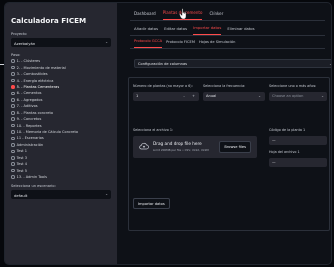 The image size is (334, 267). What do you see at coordinates (233, 63) in the screenshot?
I see `columns-config-expander: Configuración de columnas ⌄` at bounding box center [233, 63].